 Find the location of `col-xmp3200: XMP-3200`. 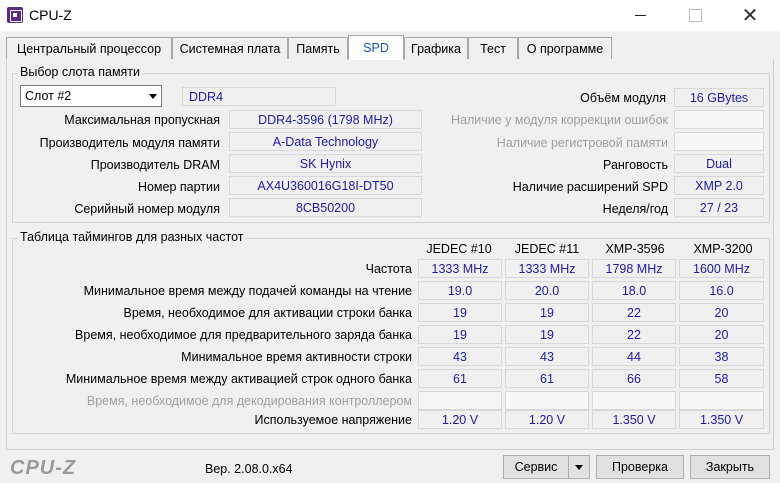

col-xmp3200: XMP-3200 is located at coordinates (723, 249).